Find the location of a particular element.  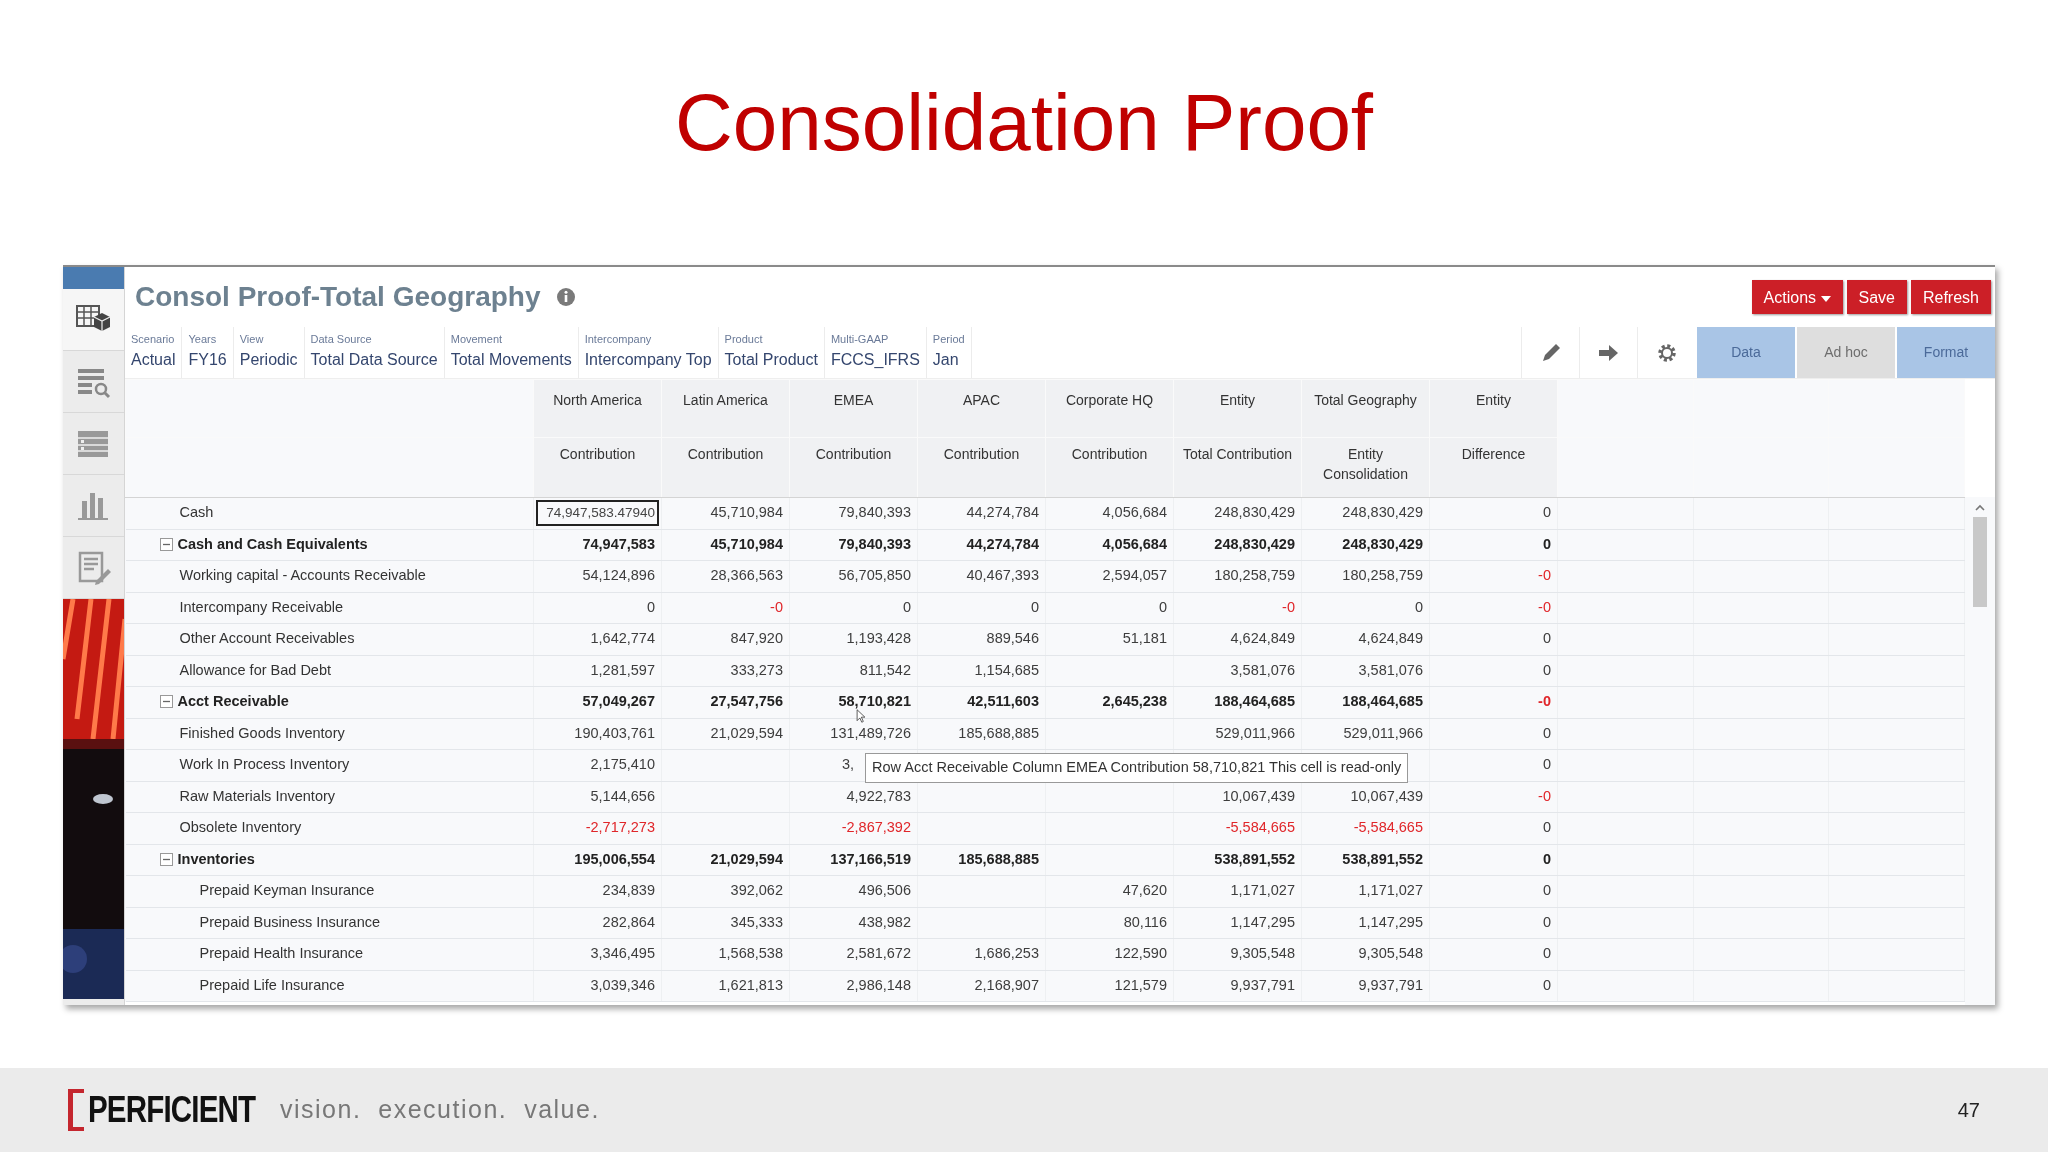

cell-value: 79,840,393 is located at coordinates (874, 512).